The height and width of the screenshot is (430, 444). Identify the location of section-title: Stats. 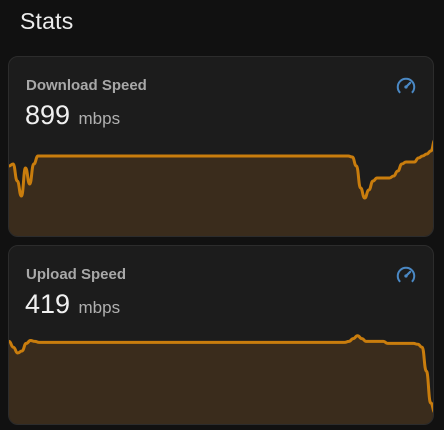
(47, 21).